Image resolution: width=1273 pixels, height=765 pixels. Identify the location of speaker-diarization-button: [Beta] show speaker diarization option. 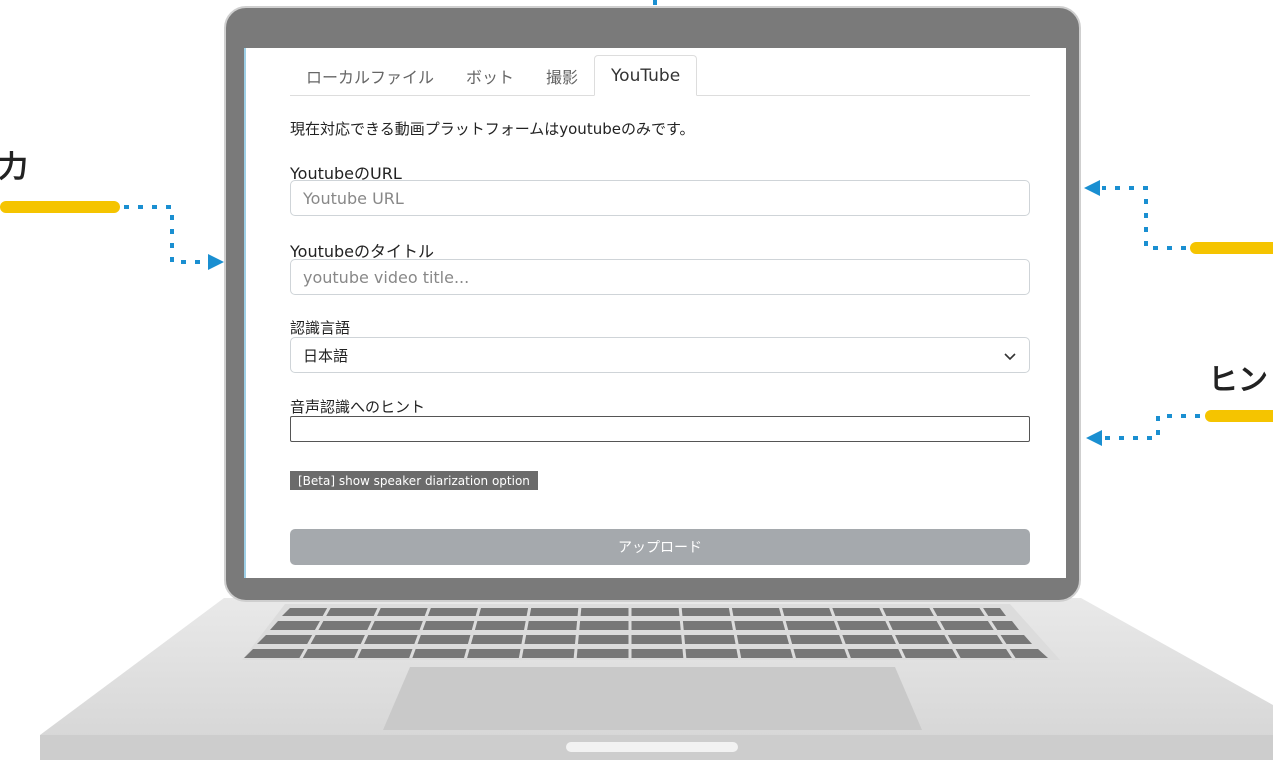
(414, 480).